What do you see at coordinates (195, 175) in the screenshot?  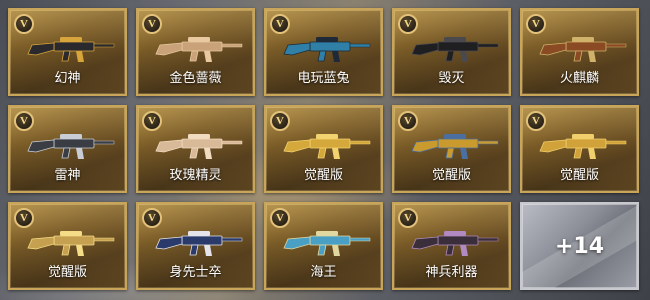 I see `weapon-name: 玫瑰精灵` at bounding box center [195, 175].